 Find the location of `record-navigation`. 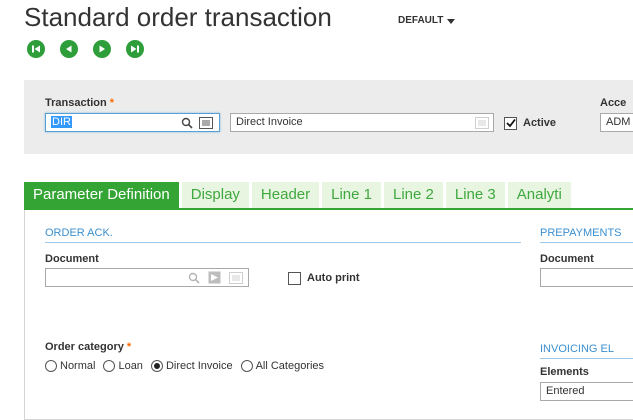

record-navigation is located at coordinates (85, 49).